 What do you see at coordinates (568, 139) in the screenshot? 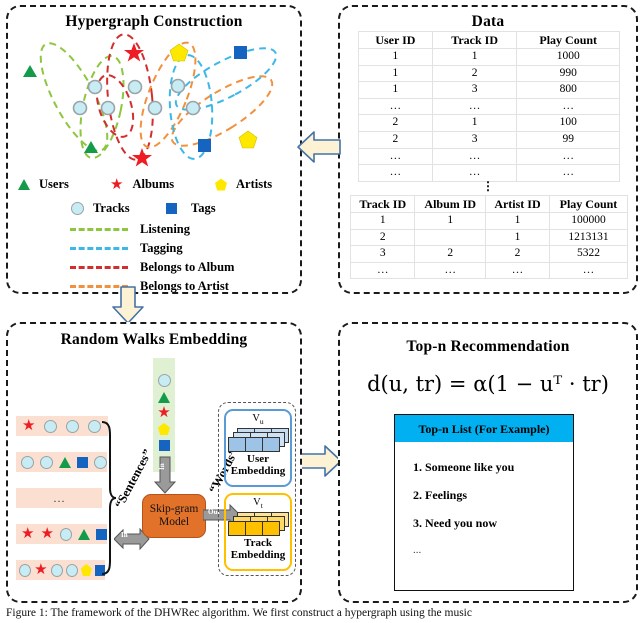
I see `cell: 99` at bounding box center [568, 139].